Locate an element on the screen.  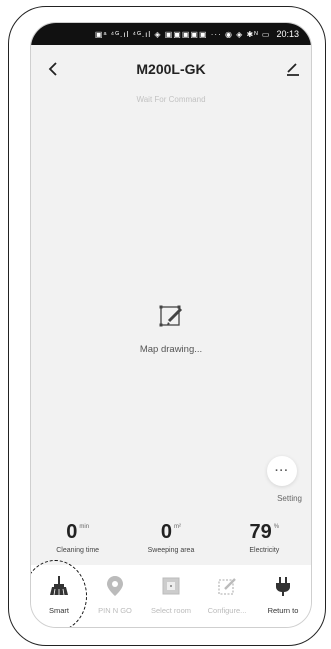
cleaning-time-label: Cleaning time is located at coordinates (78, 550).